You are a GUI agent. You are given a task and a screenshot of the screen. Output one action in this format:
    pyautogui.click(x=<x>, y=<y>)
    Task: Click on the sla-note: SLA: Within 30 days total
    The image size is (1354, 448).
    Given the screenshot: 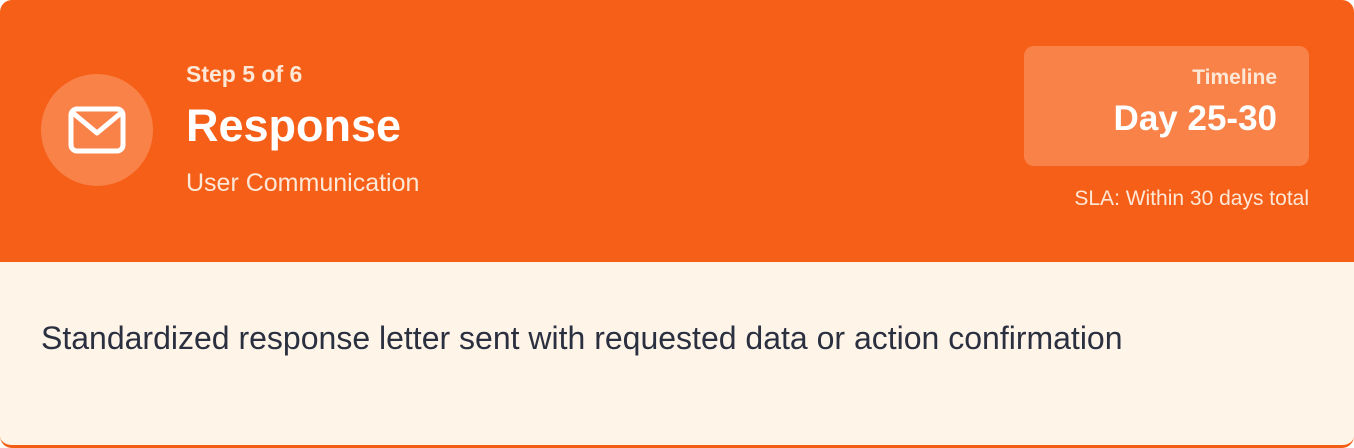 What is the action you would take?
    pyautogui.click(x=1191, y=198)
    